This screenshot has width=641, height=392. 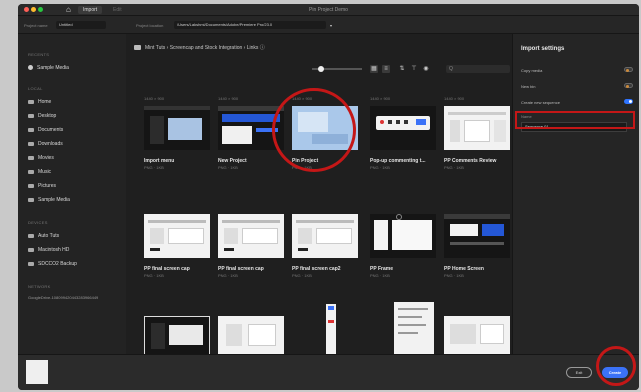 I want to click on media-card: PP Home Screen PNG · 1KB, so click(x=477, y=246).